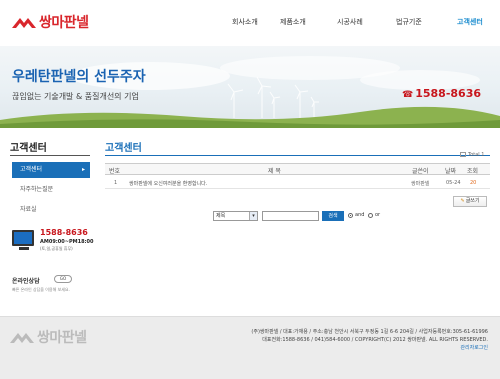 The width and height of the screenshot is (500, 379). What do you see at coordinates (333, 216) in the screenshot?
I see `search-button: 검색` at bounding box center [333, 216].